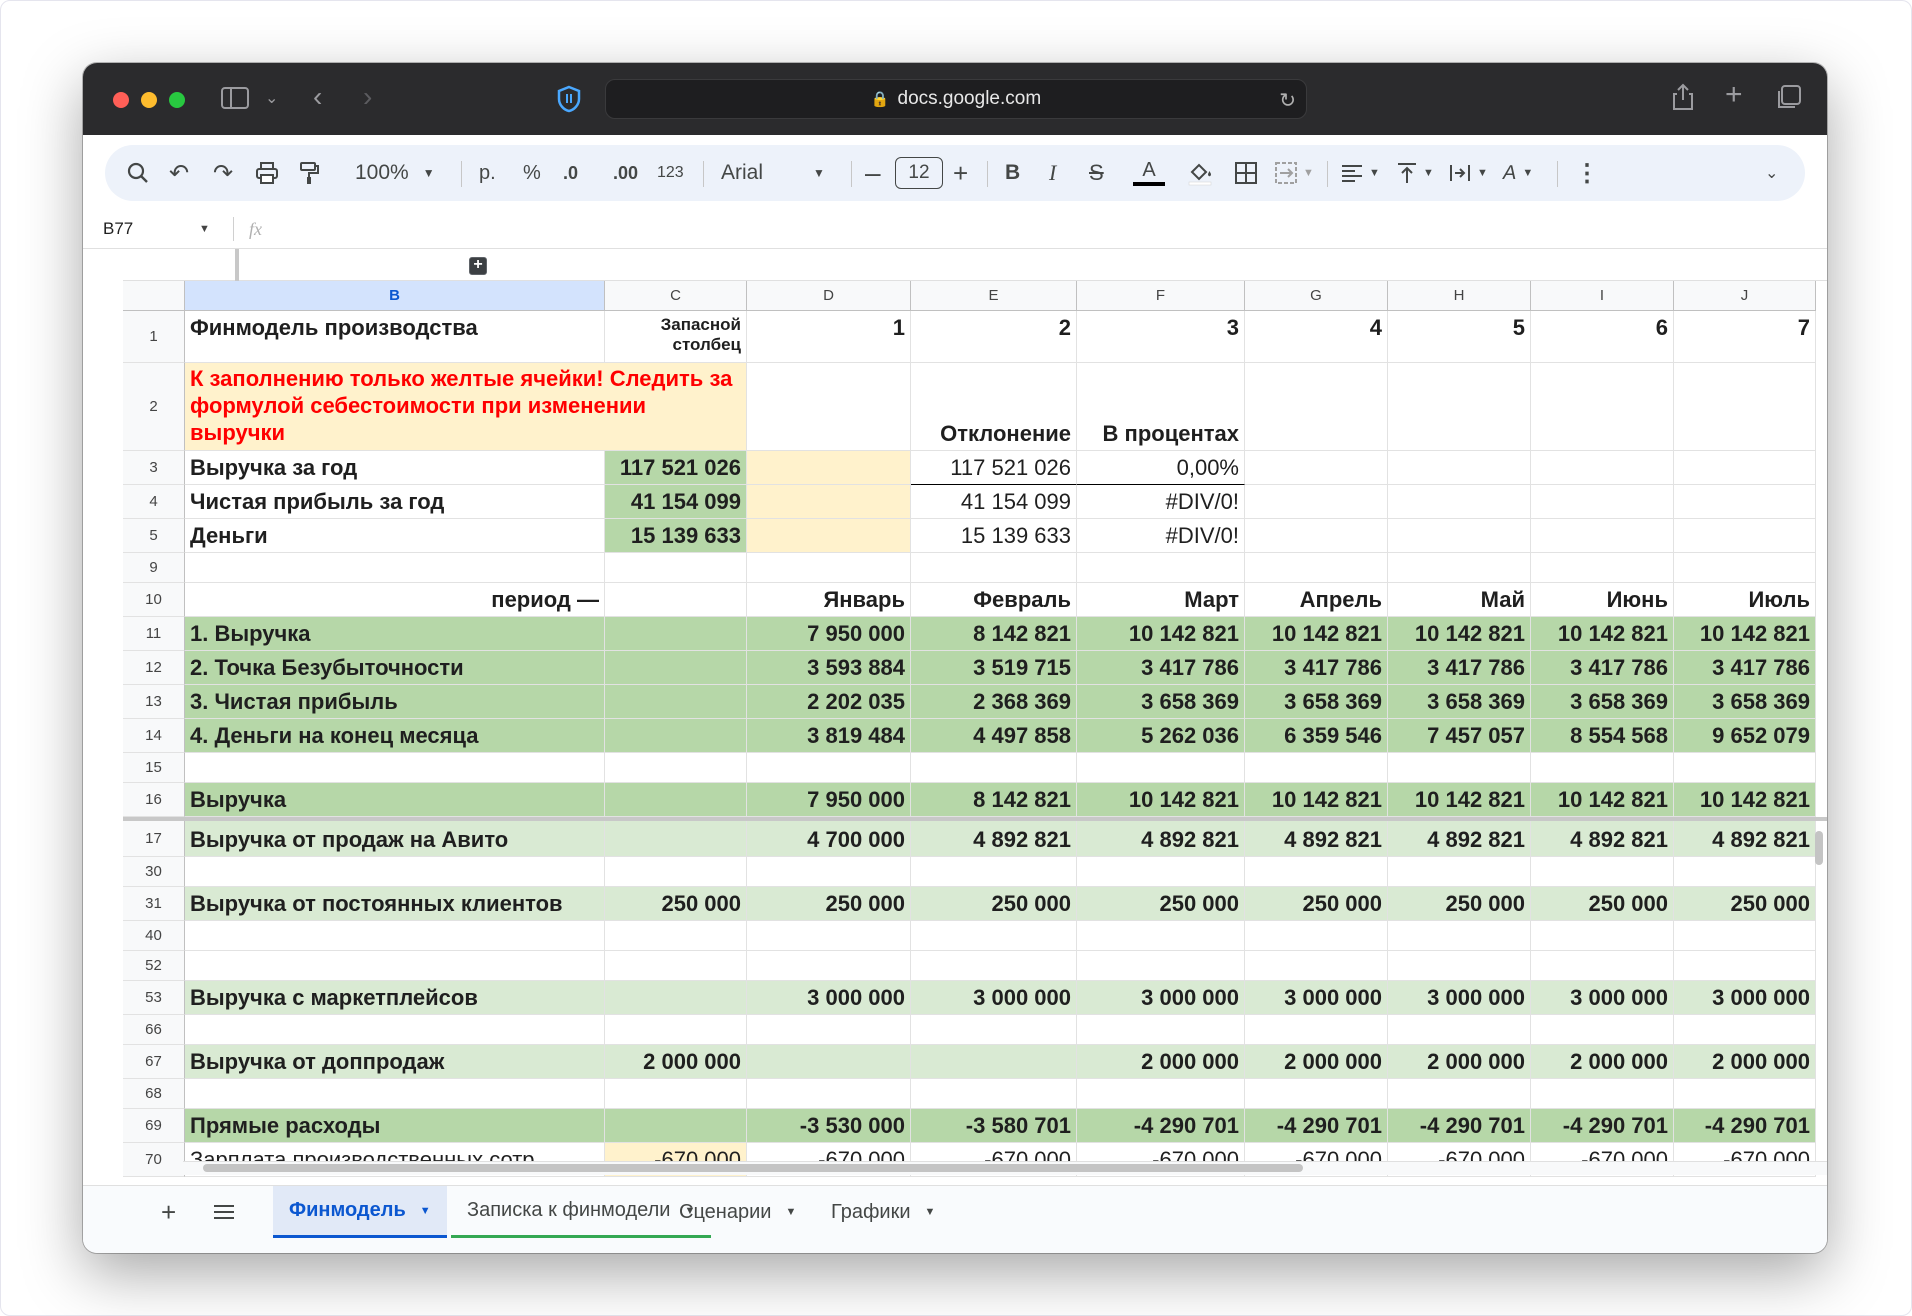  Describe the element at coordinates (1459, 337) in the screenshot. I see `cell-h1: 5` at that location.